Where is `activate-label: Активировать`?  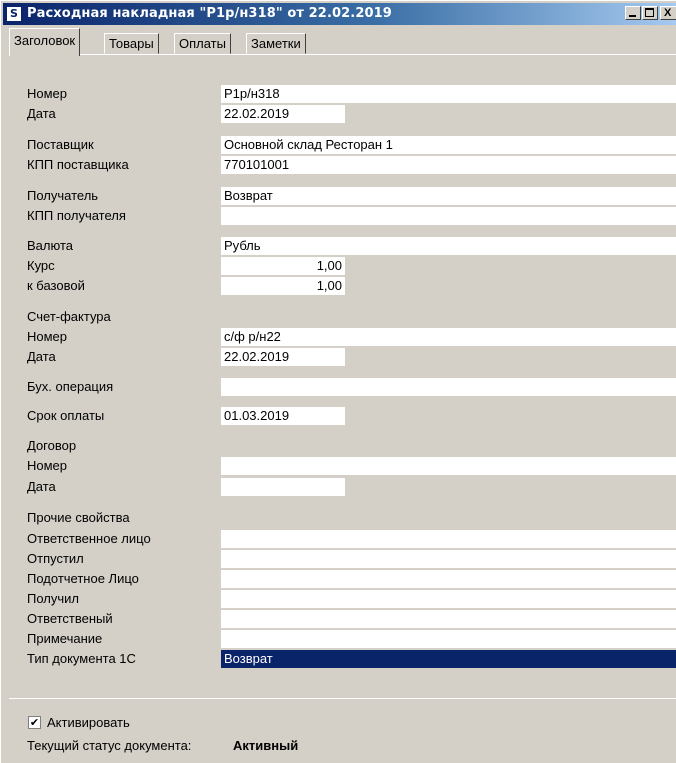
activate-label: Активировать is located at coordinates (88, 723).